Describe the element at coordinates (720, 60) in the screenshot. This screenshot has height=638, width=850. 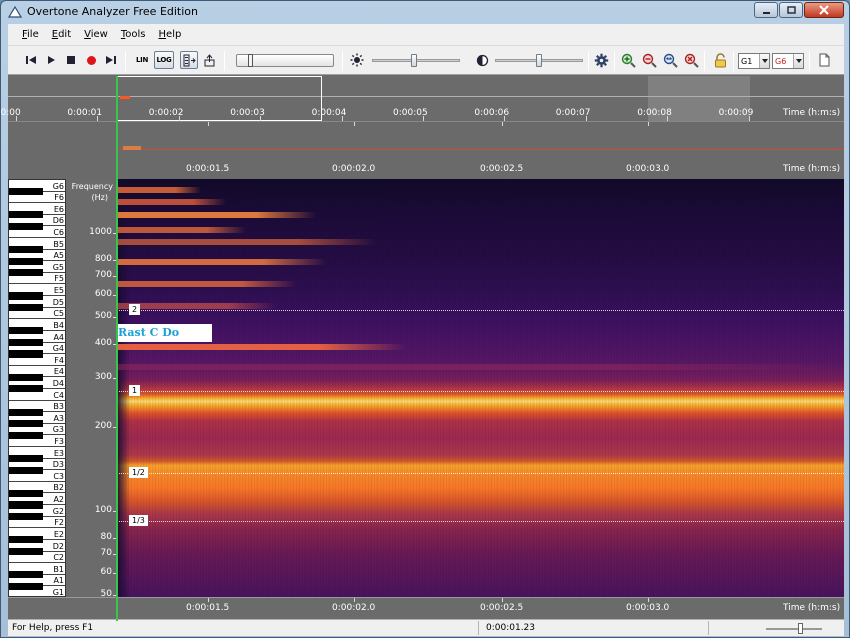
I see `lock-button` at that location.